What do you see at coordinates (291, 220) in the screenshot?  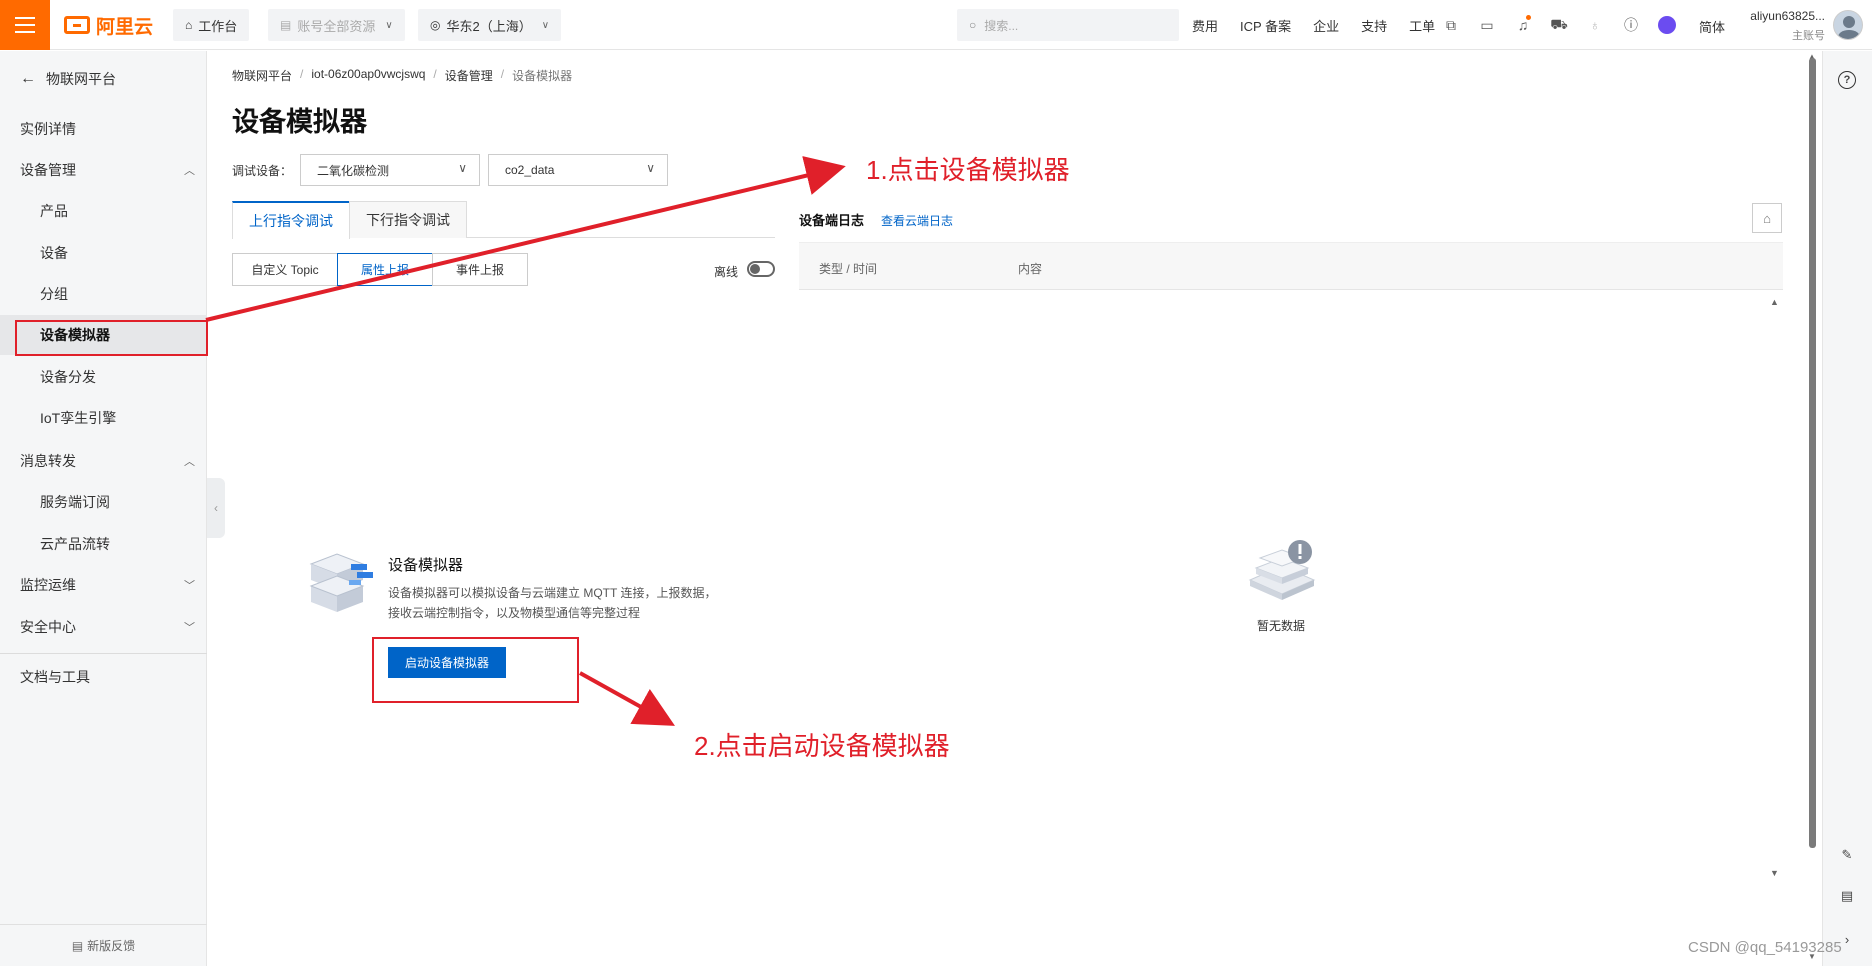 I see `tab-uplink-debug: 上行指令调试` at bounding box center [291, 220].